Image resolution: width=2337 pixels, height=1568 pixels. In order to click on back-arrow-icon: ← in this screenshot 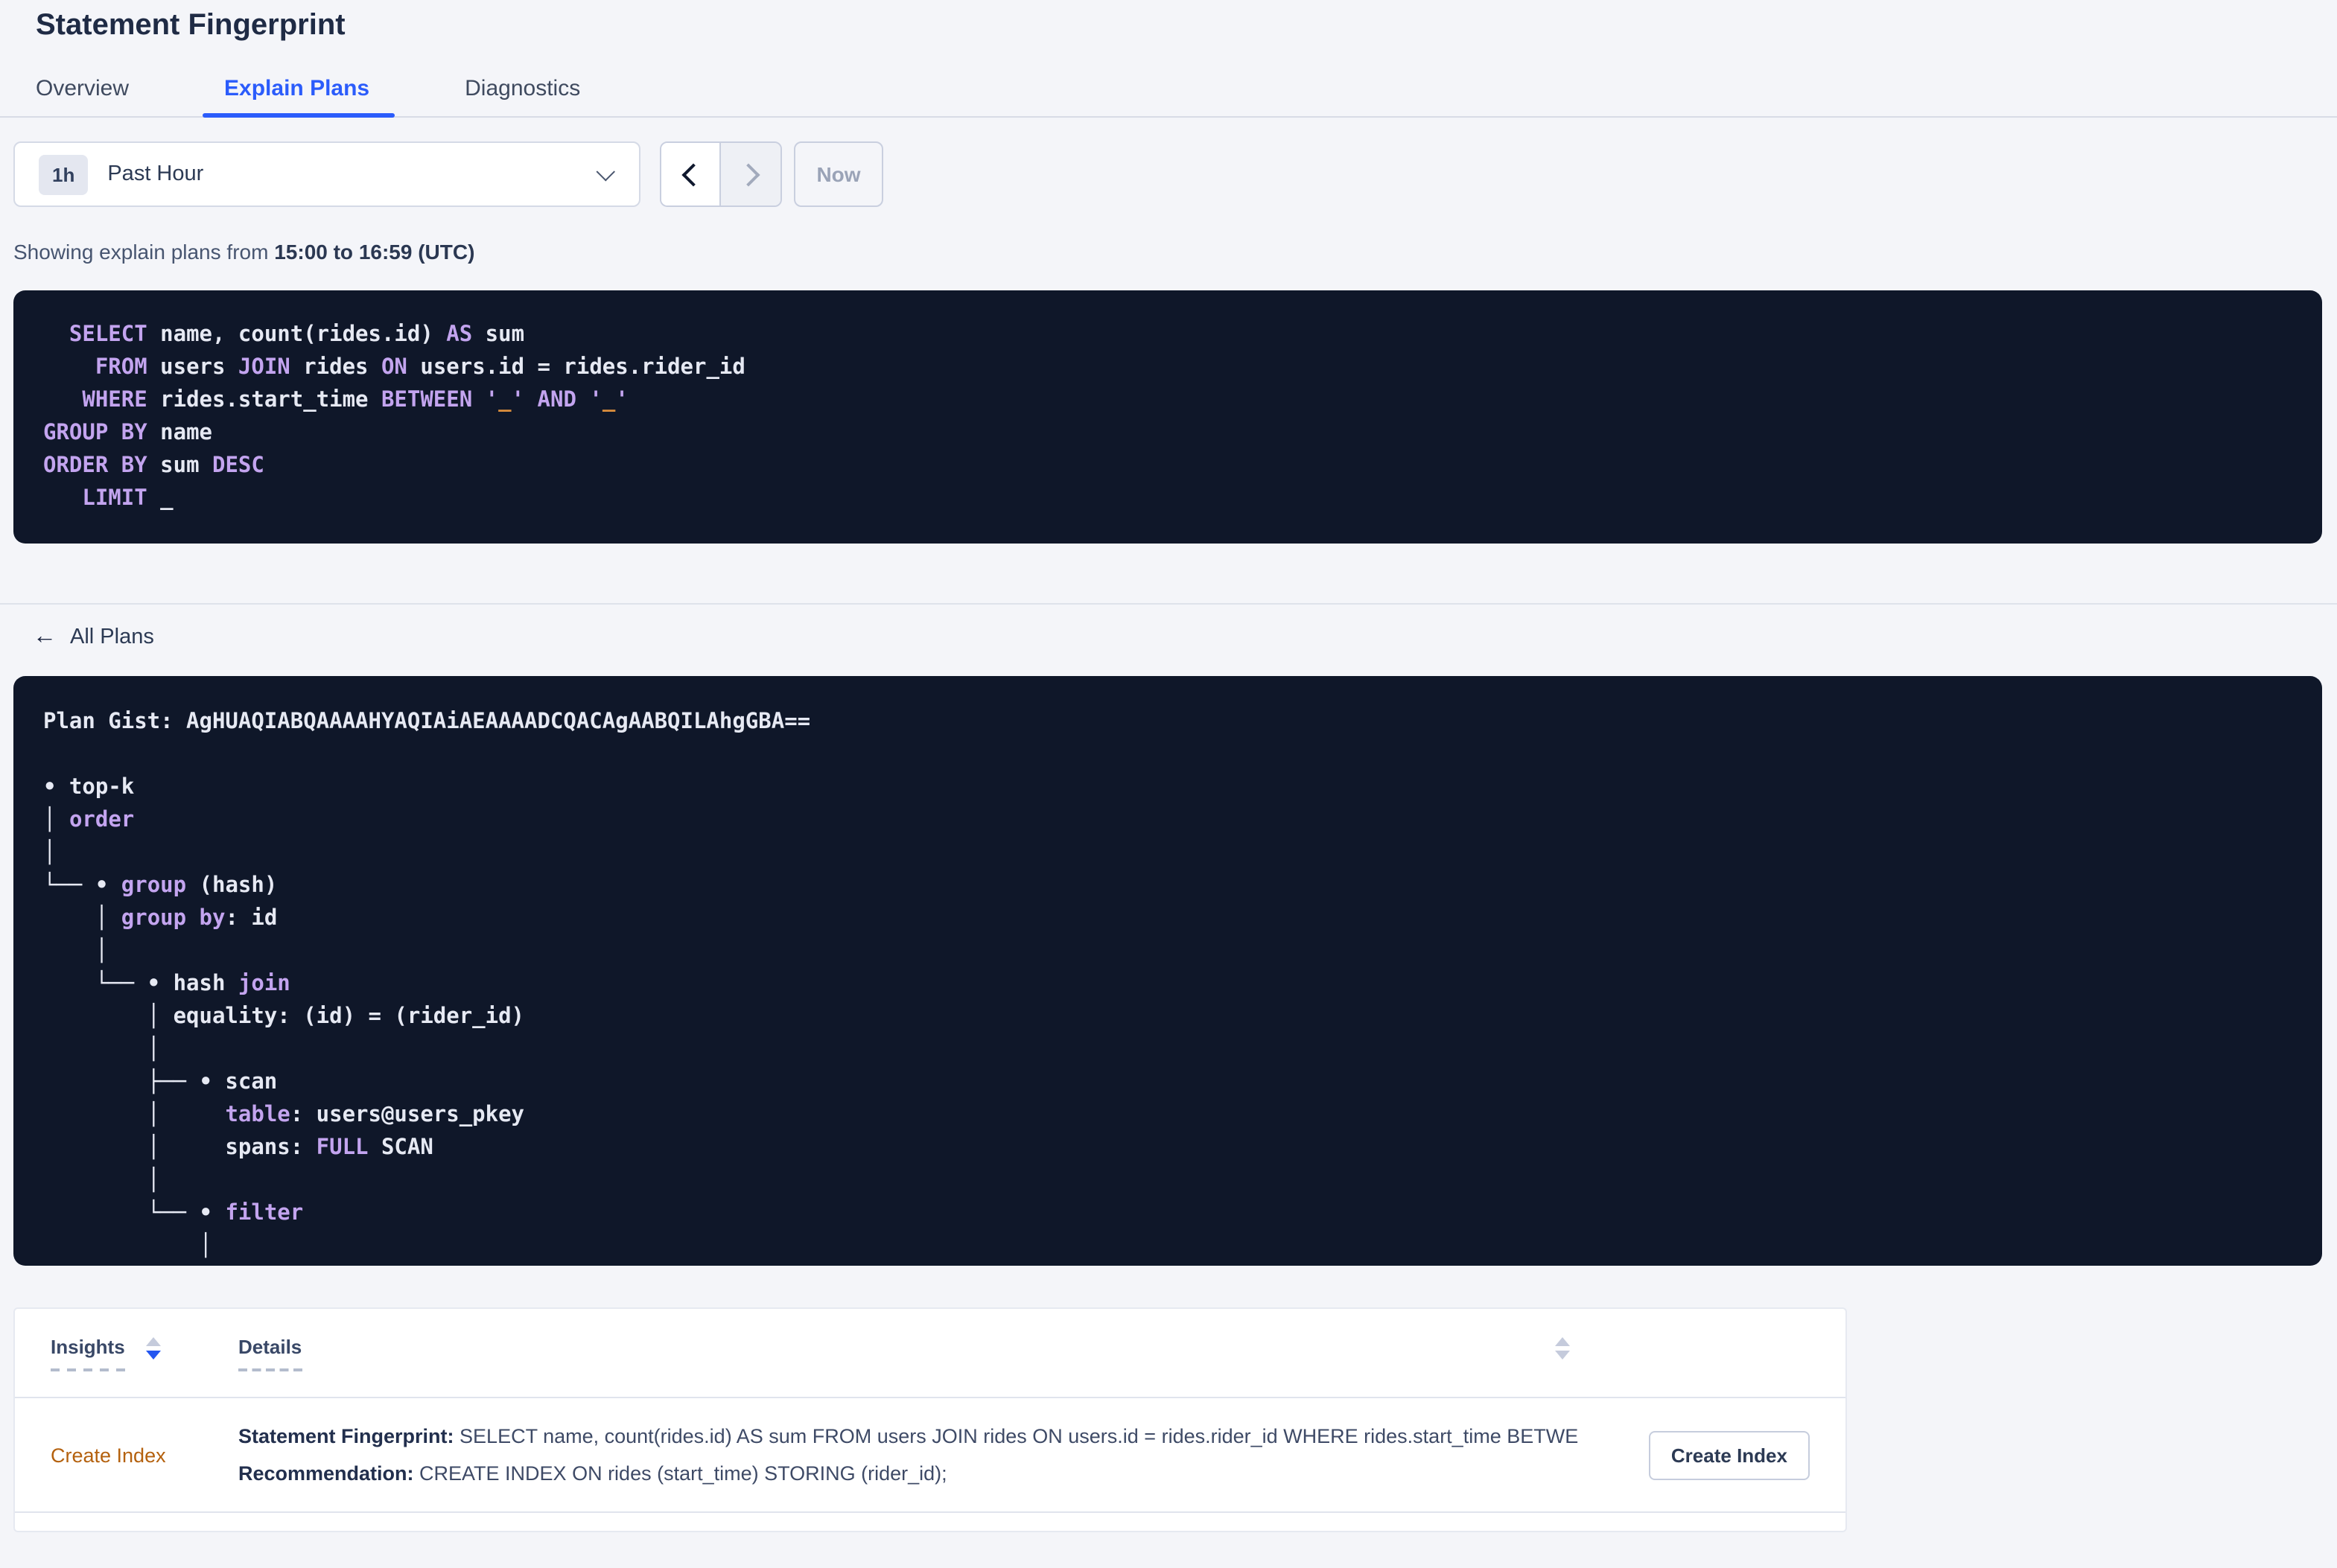, I will do `click(45, 636)`.